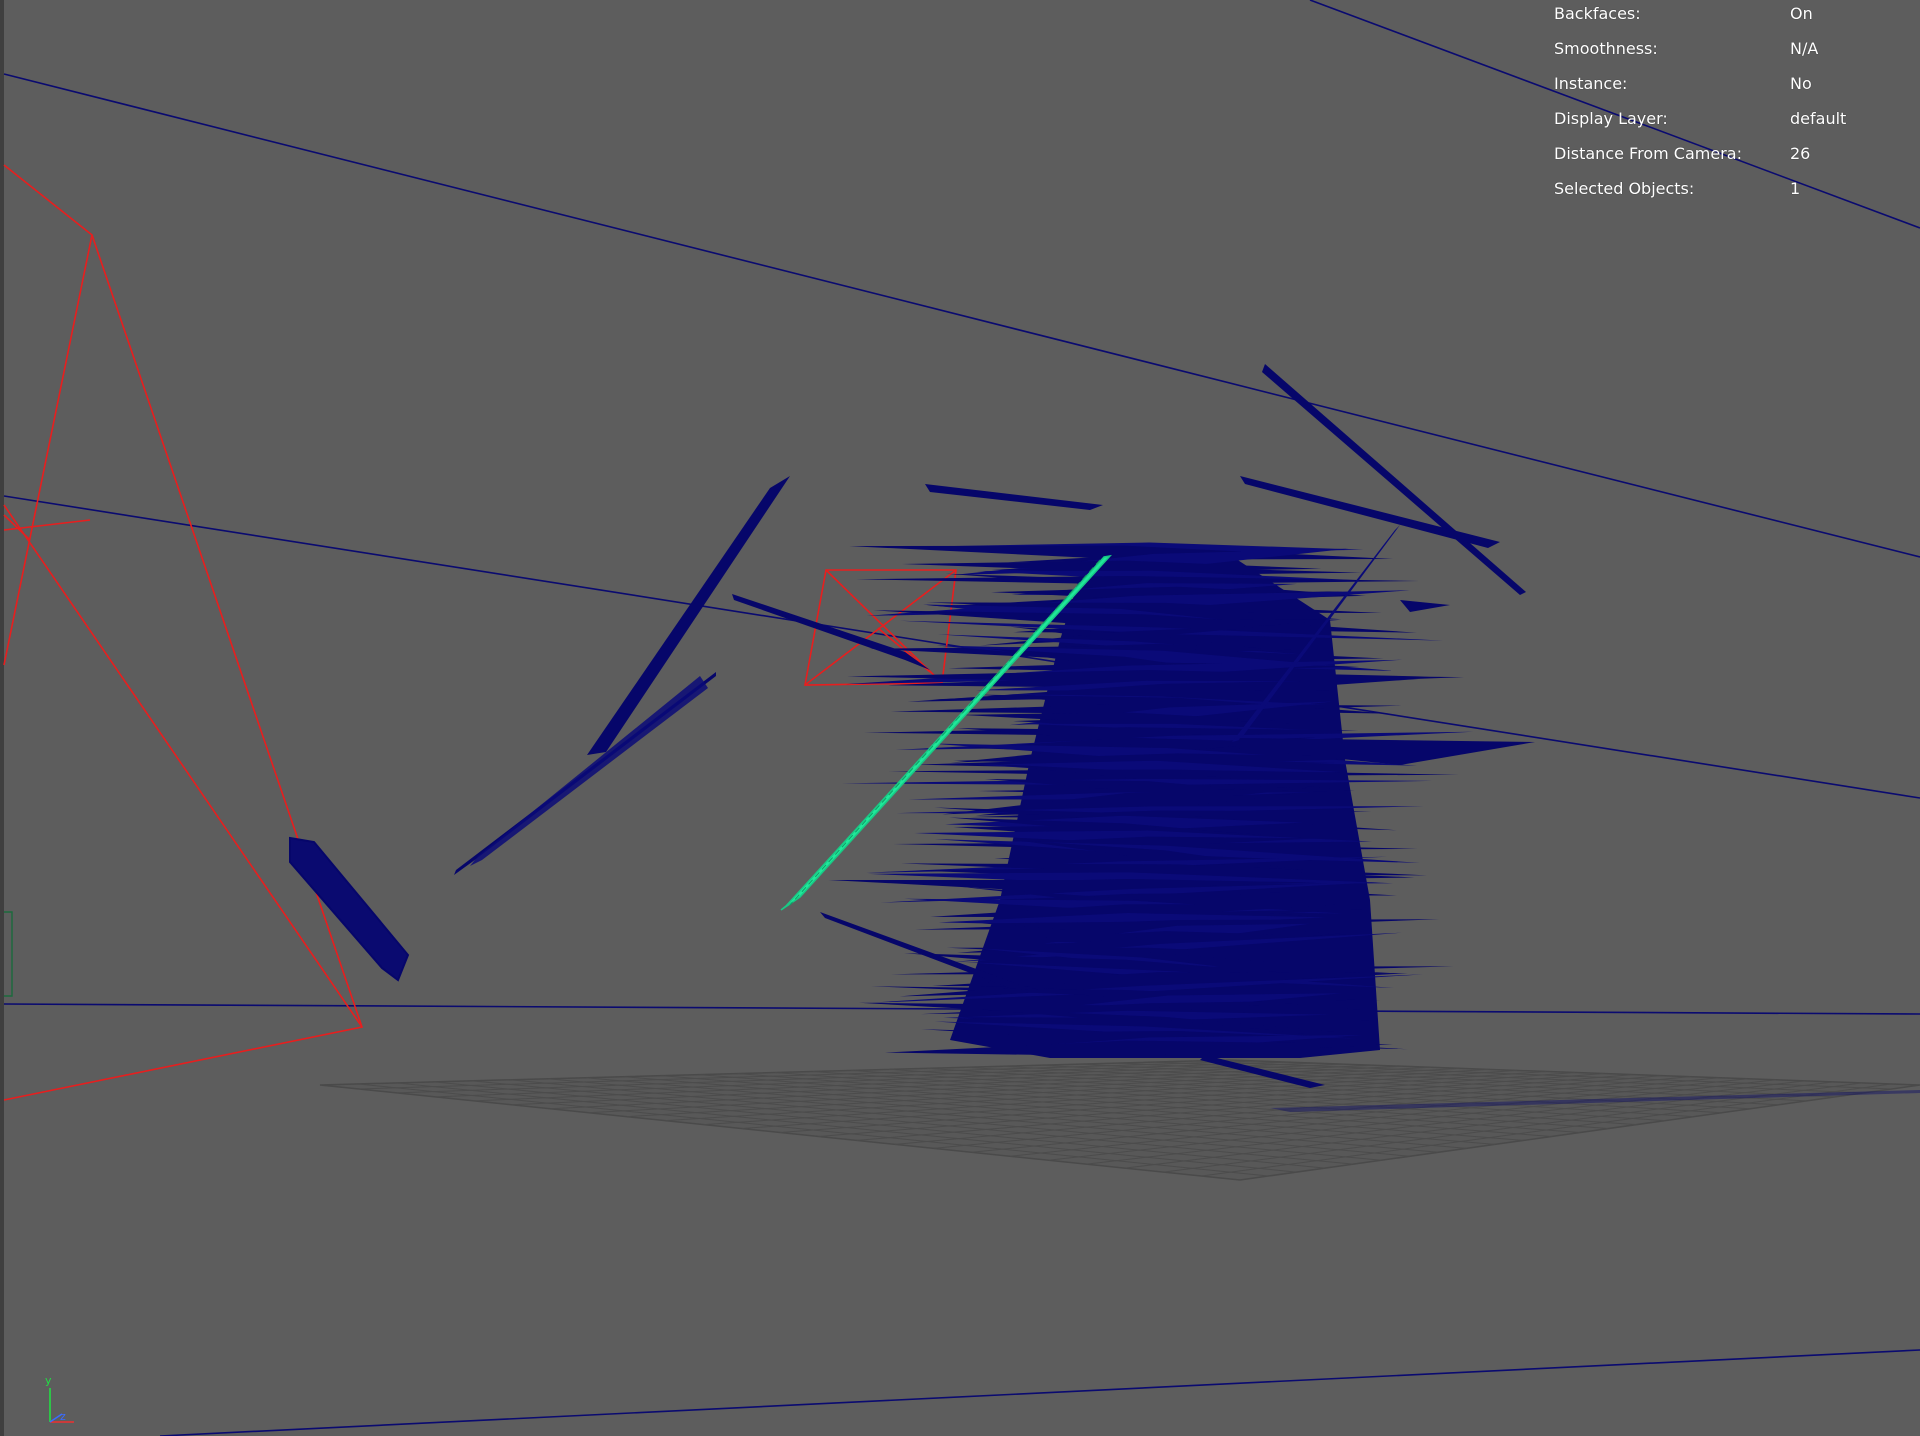 The image size is (1920, 1436). What do you see at coordinates (1818, 118) in the screenshot?
I see `hud-value: default` at bounding box center [1818, 118].